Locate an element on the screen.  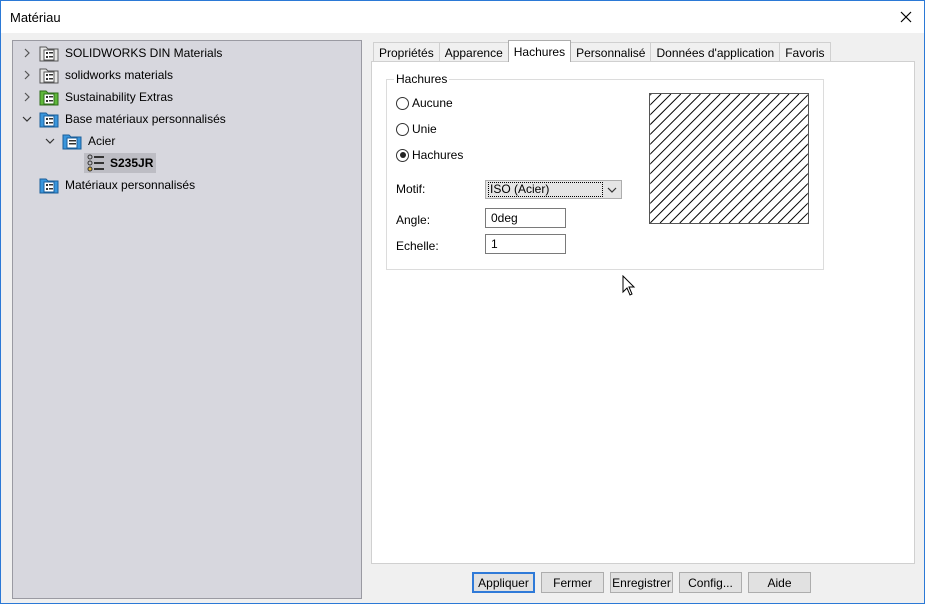
save-button: Enregistrer is located at coordinates (641, 582).